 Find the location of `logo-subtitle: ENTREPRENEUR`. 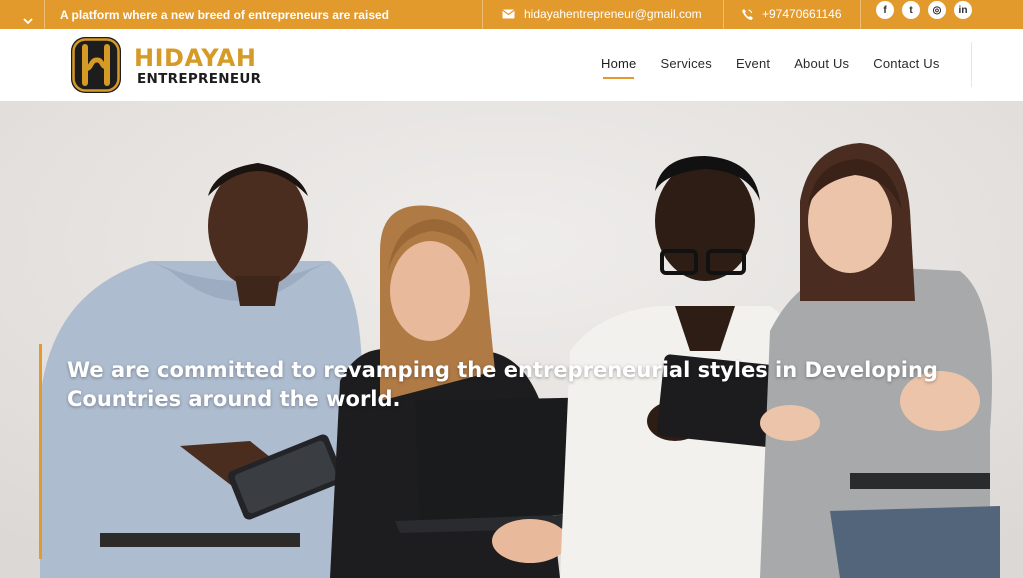

logo-subtitle: ENTREPRENEUR is located at coordinates (199, 79).